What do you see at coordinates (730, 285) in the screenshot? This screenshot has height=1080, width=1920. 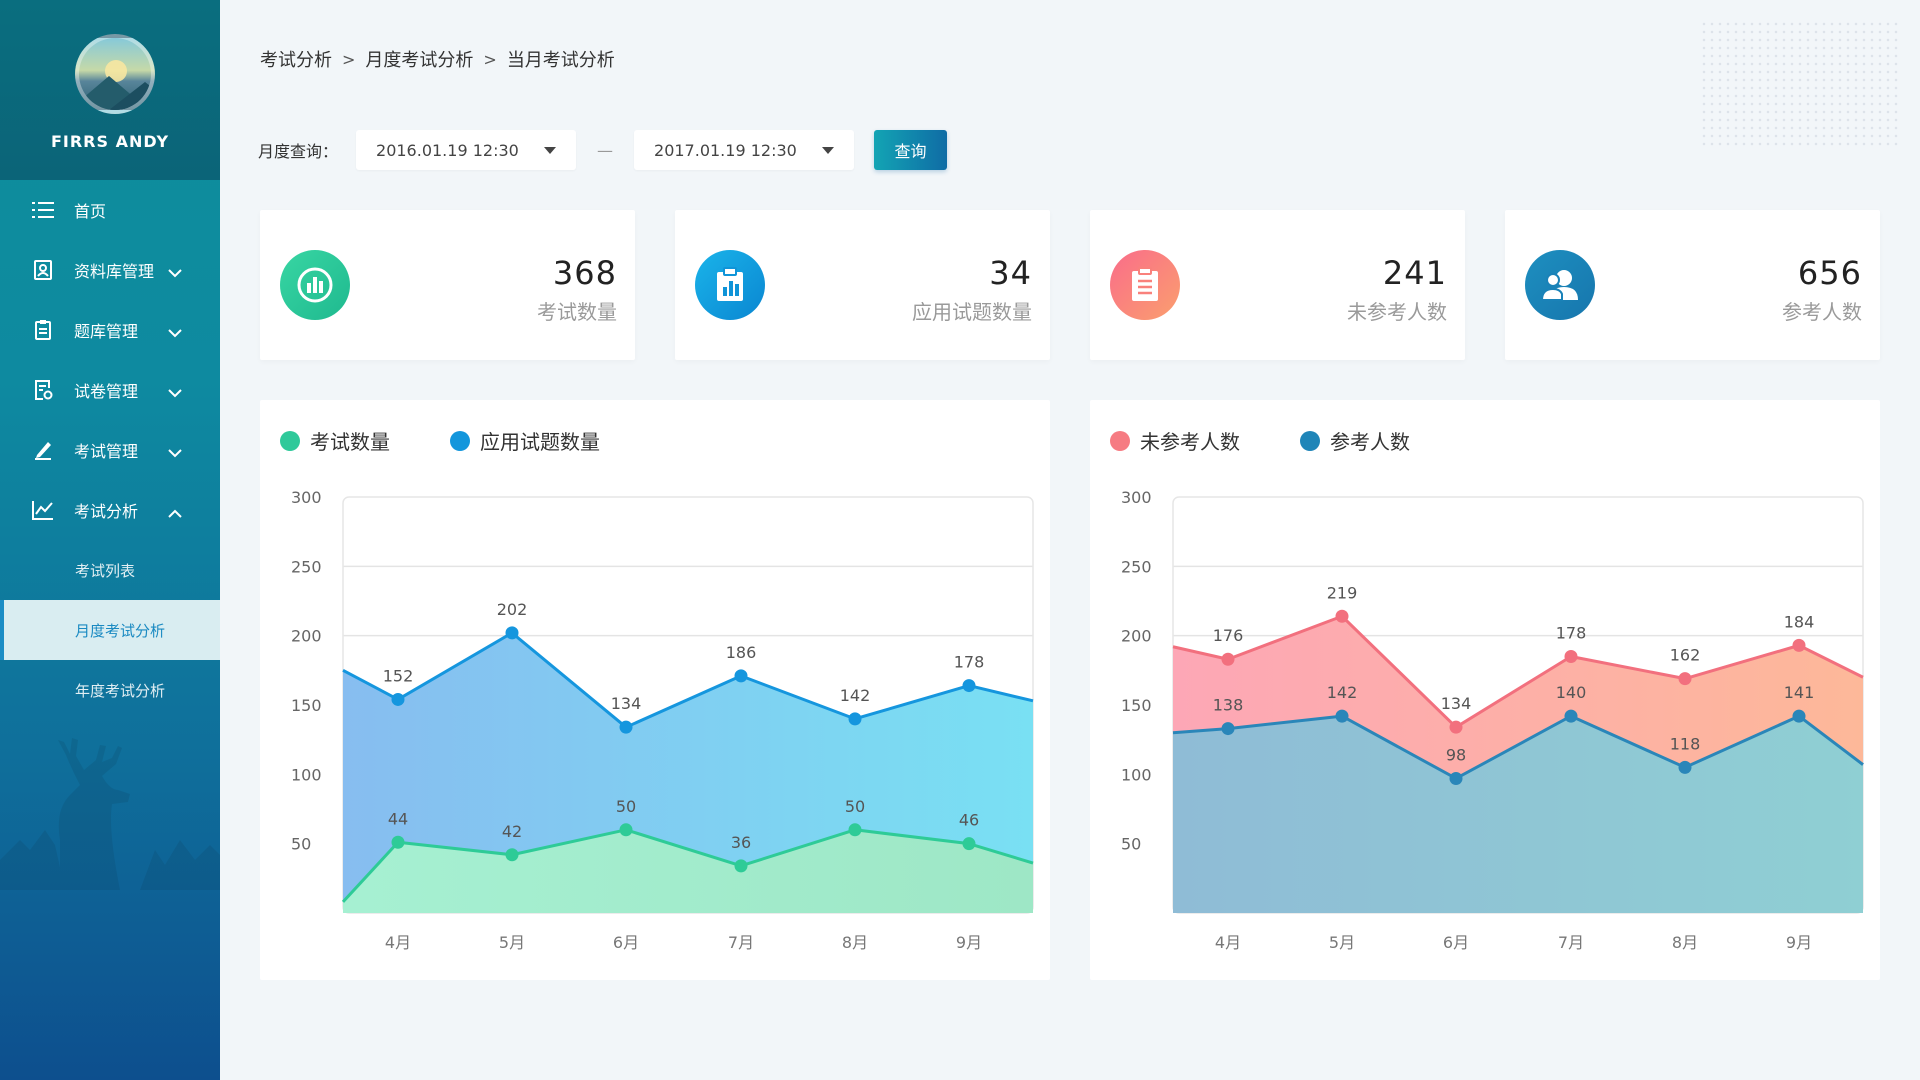 I see `clipboard-chart-icon` at bounding box center [730, 285].